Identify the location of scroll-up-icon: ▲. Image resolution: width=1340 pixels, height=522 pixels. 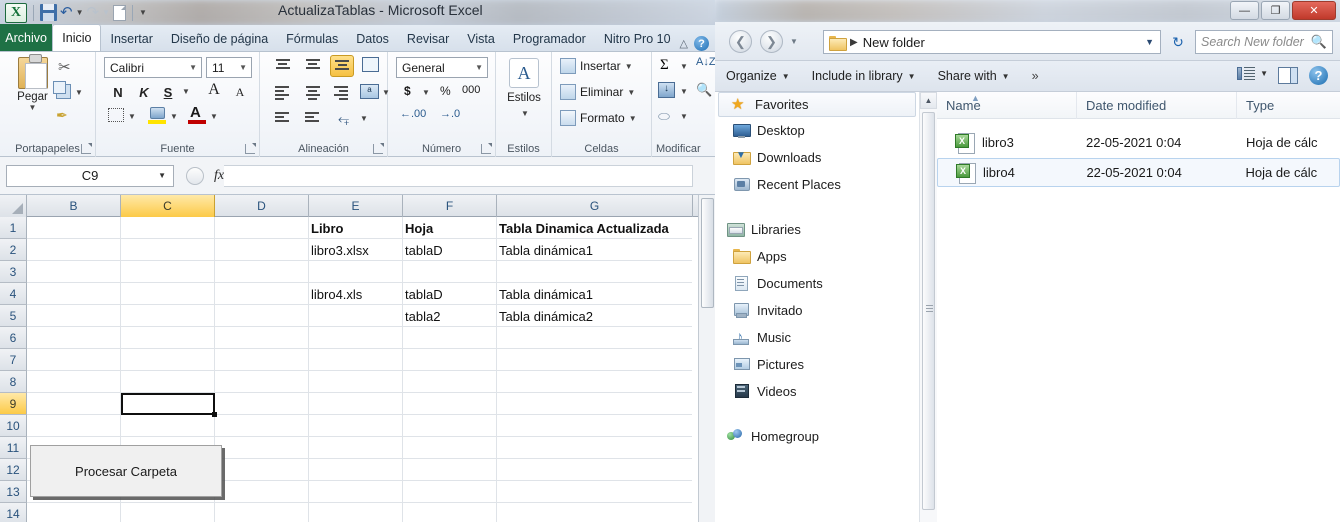
(928, 100).